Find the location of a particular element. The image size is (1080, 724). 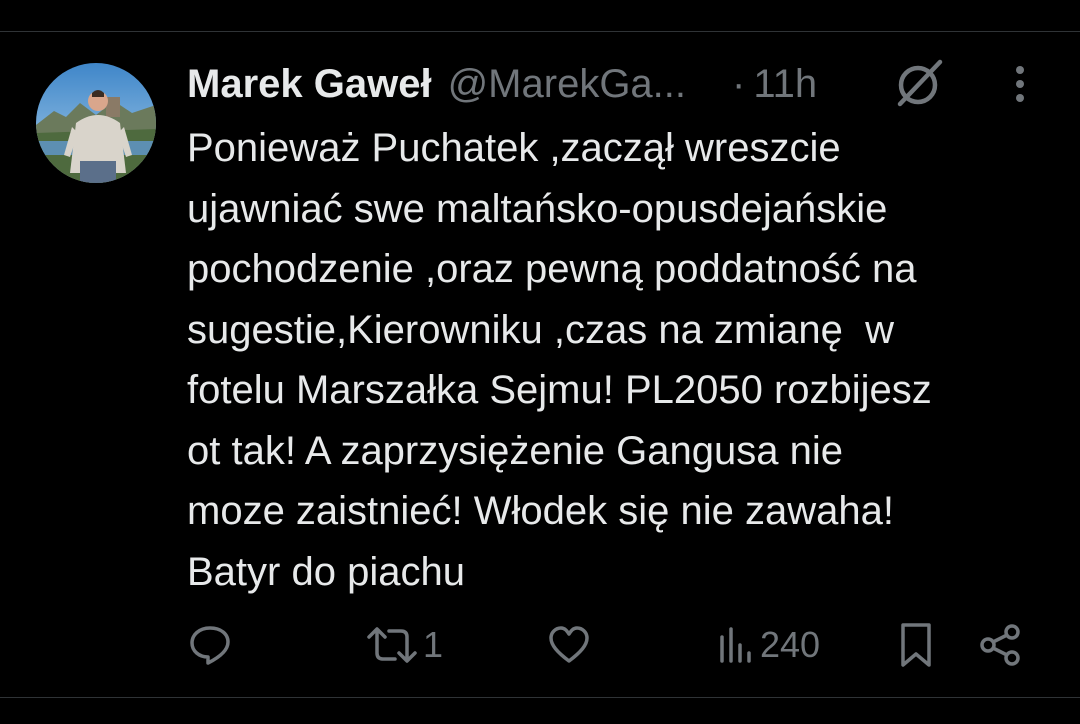

reply-button is located at coordinates (212, 645).